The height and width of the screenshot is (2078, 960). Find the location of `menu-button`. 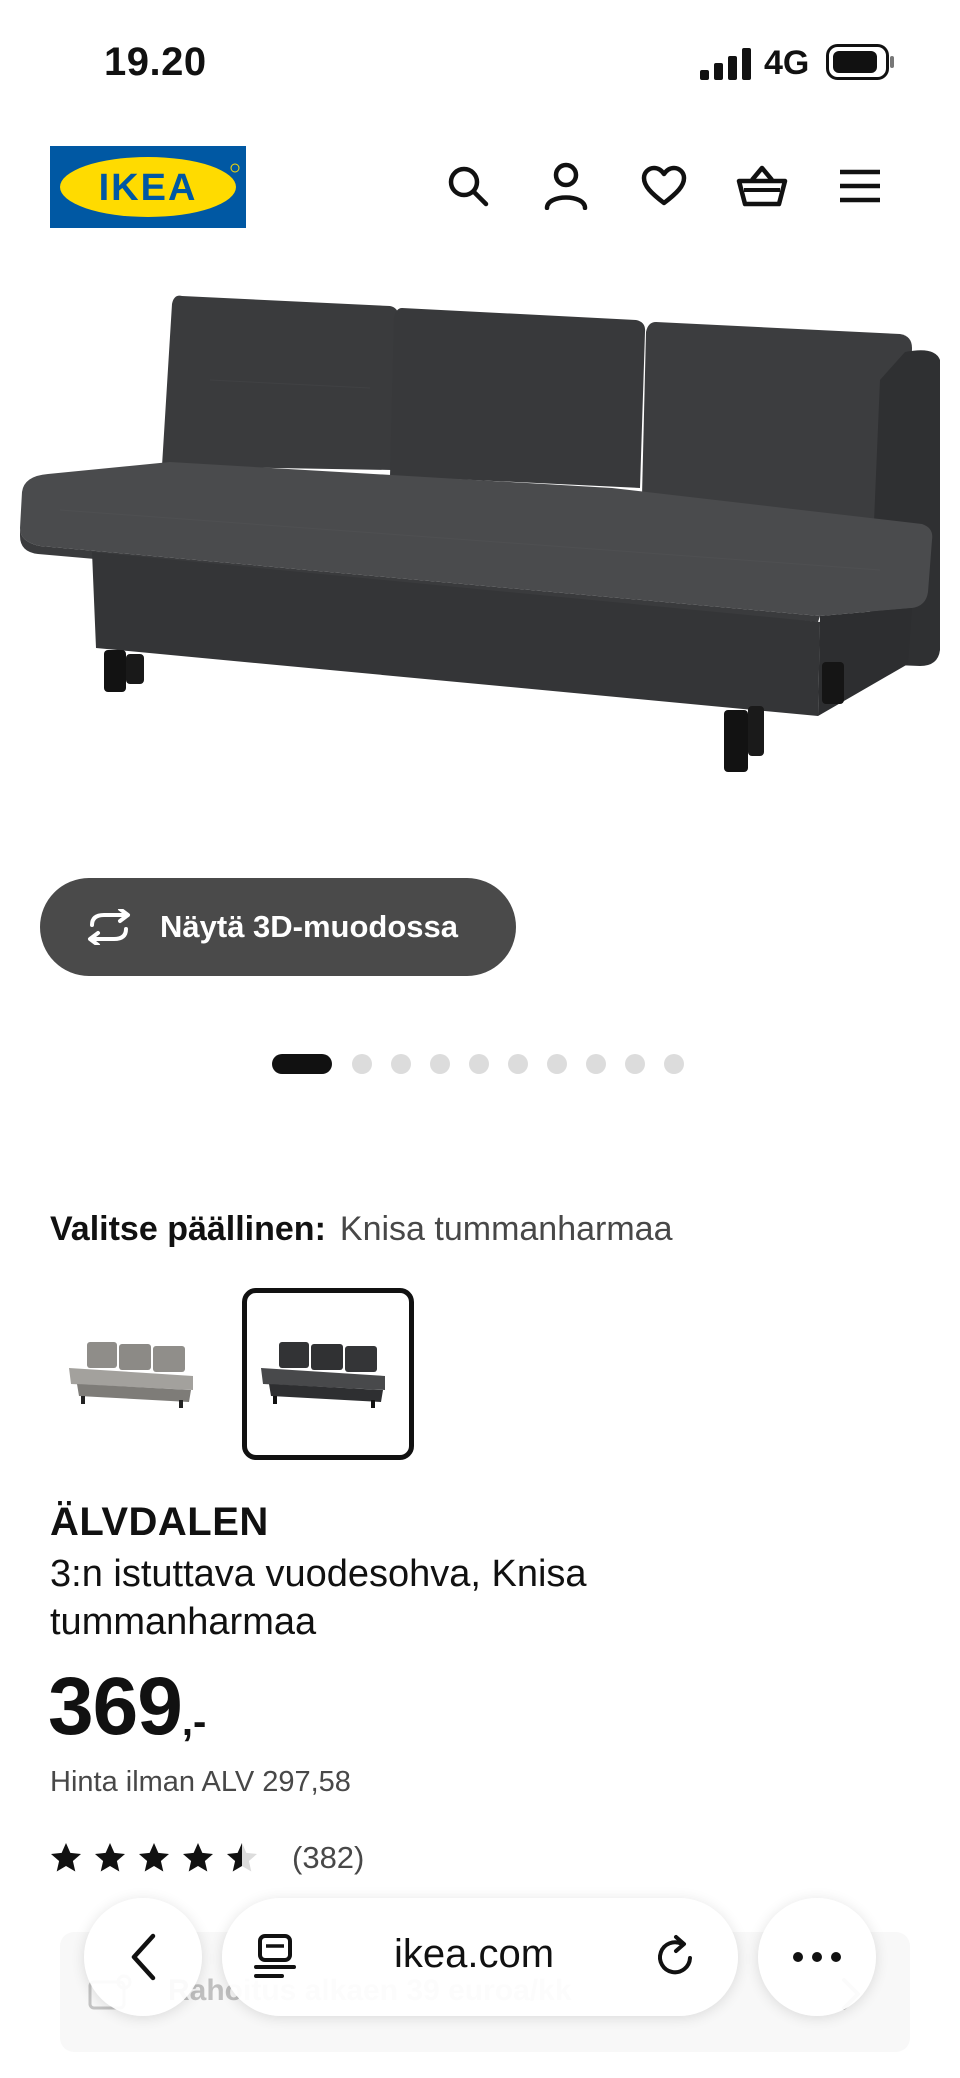

menu-button is located at coordinates (860, 186).